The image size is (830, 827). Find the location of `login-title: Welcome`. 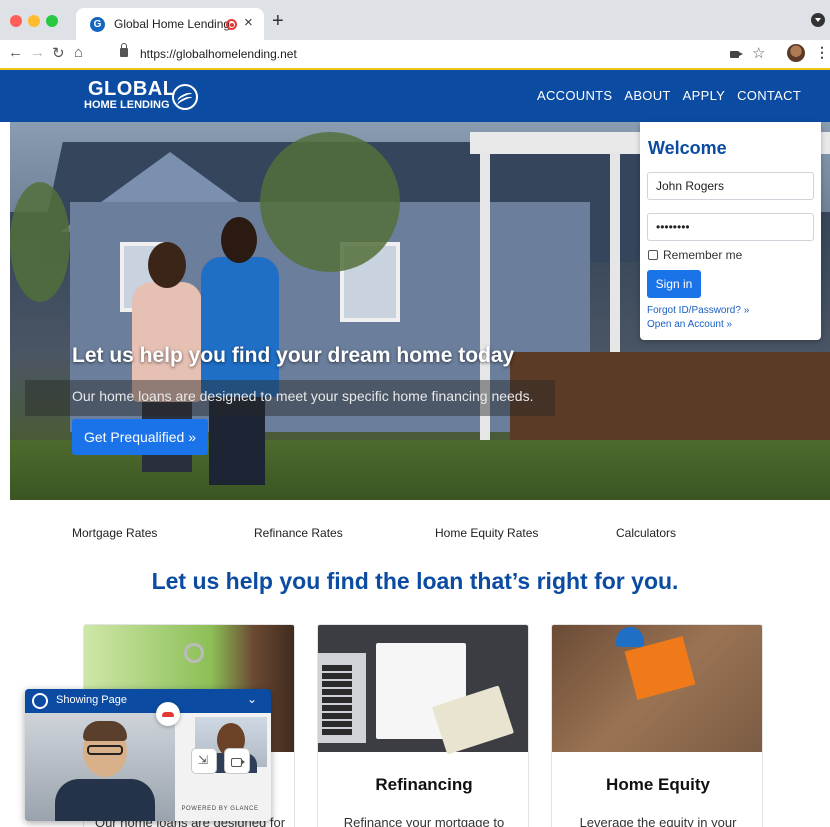

login-title: Welcome is located at coordinates (687, 148).